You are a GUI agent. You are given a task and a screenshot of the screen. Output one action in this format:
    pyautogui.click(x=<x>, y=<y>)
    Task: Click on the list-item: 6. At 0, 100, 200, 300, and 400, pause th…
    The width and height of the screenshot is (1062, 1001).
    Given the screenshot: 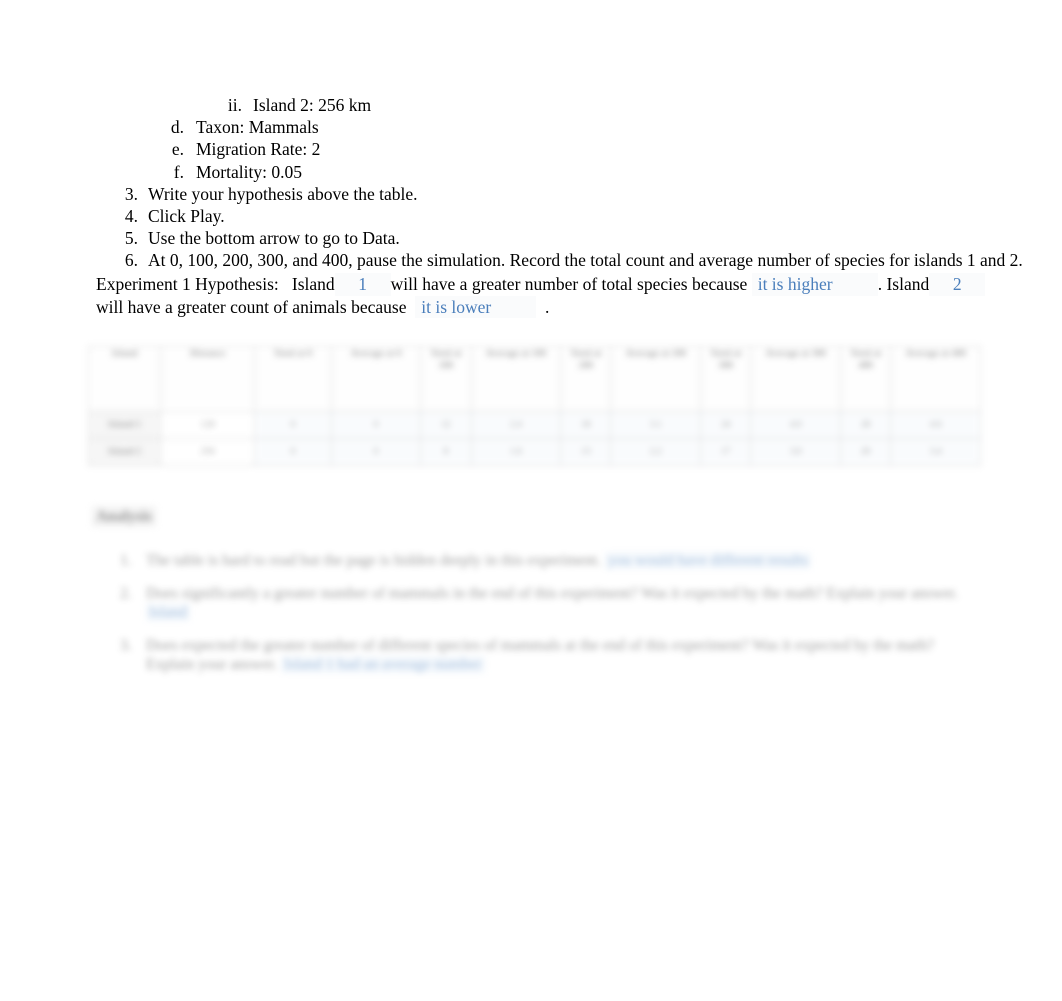 What is the action you would take?
    pyautogui.click(x=559, y=260)
    